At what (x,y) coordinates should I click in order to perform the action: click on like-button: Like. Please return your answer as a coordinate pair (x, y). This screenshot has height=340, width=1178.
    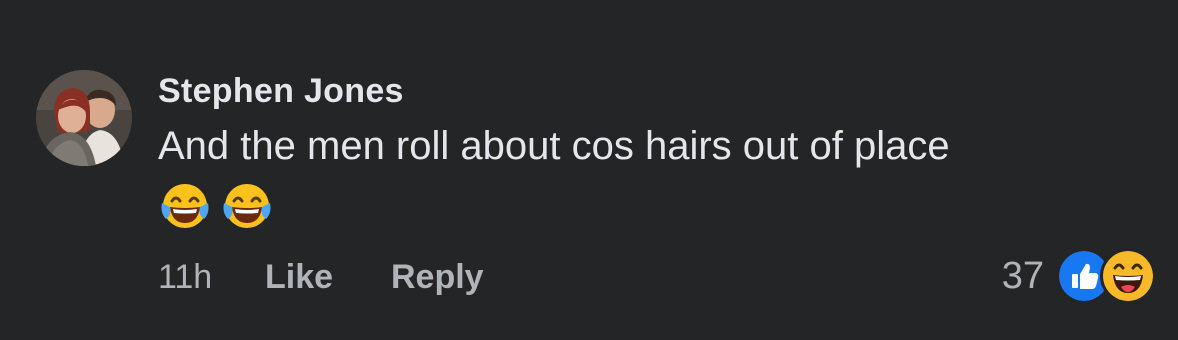
    Looking at the image, I should click on (299, 277).